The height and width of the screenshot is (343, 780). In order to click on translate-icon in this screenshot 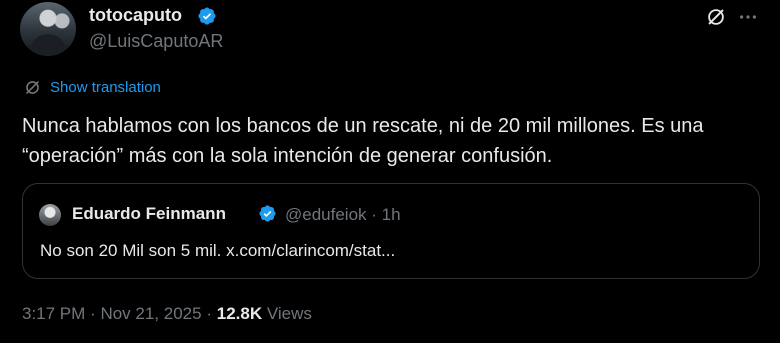, I will do `click(32, 87)`.